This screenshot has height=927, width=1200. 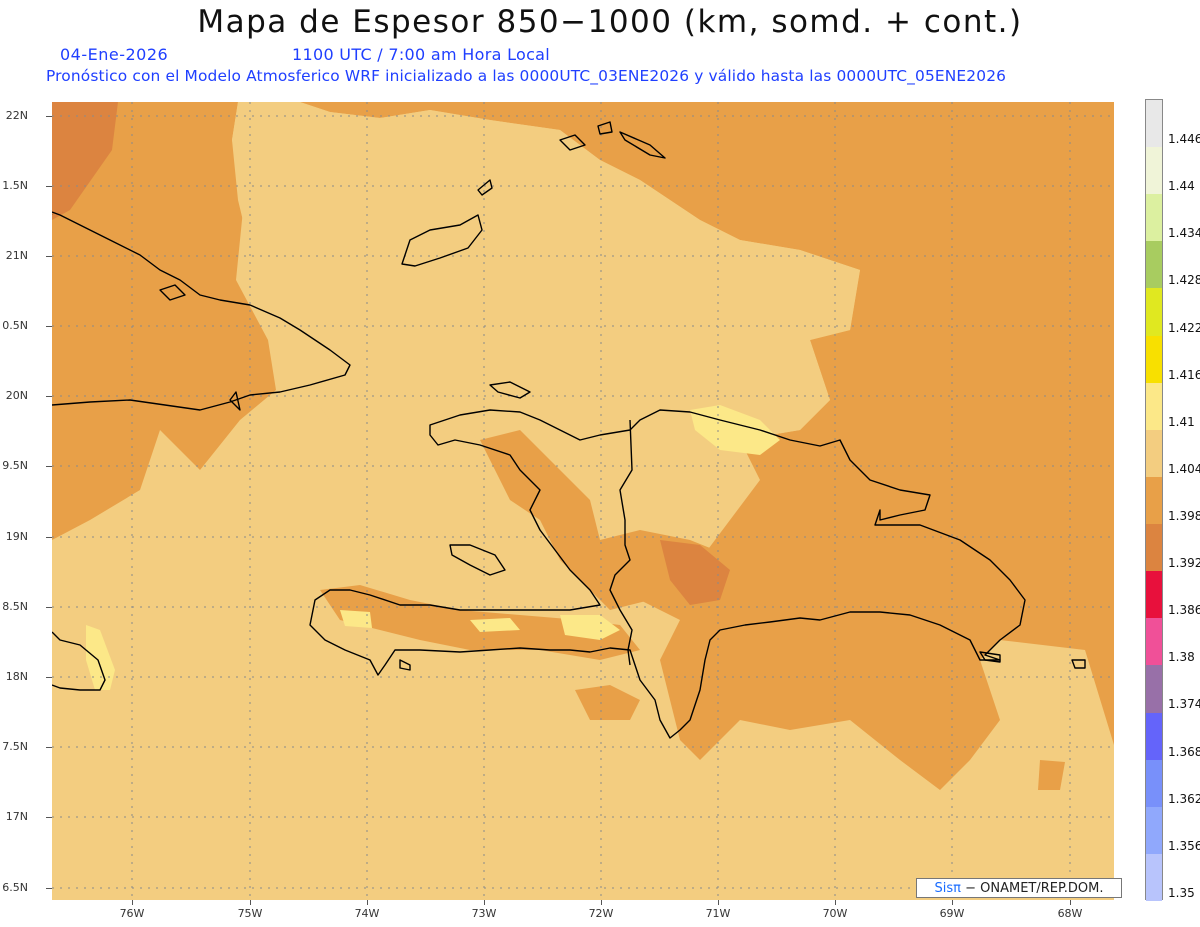 What do you see at coordinates (15, 746) in the screenshot?
I see `lat-label: 7.5N` at bounding box center [15, 746].